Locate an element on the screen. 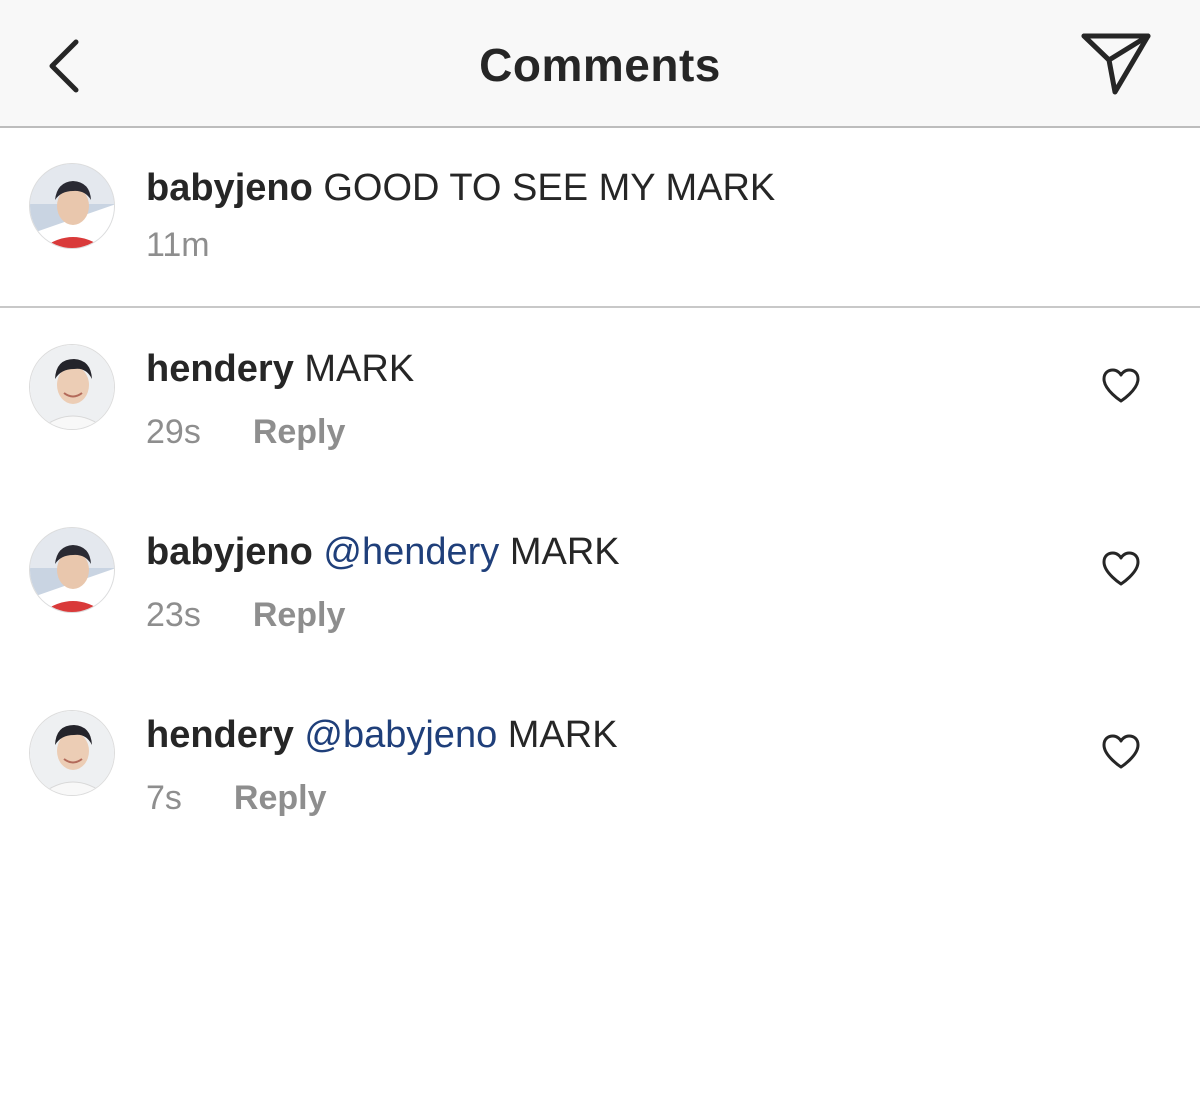 Image resolution: width=1200 pixels, height=1097 pixels. comment-username: babyjeno is located at coordinates (229, 552).